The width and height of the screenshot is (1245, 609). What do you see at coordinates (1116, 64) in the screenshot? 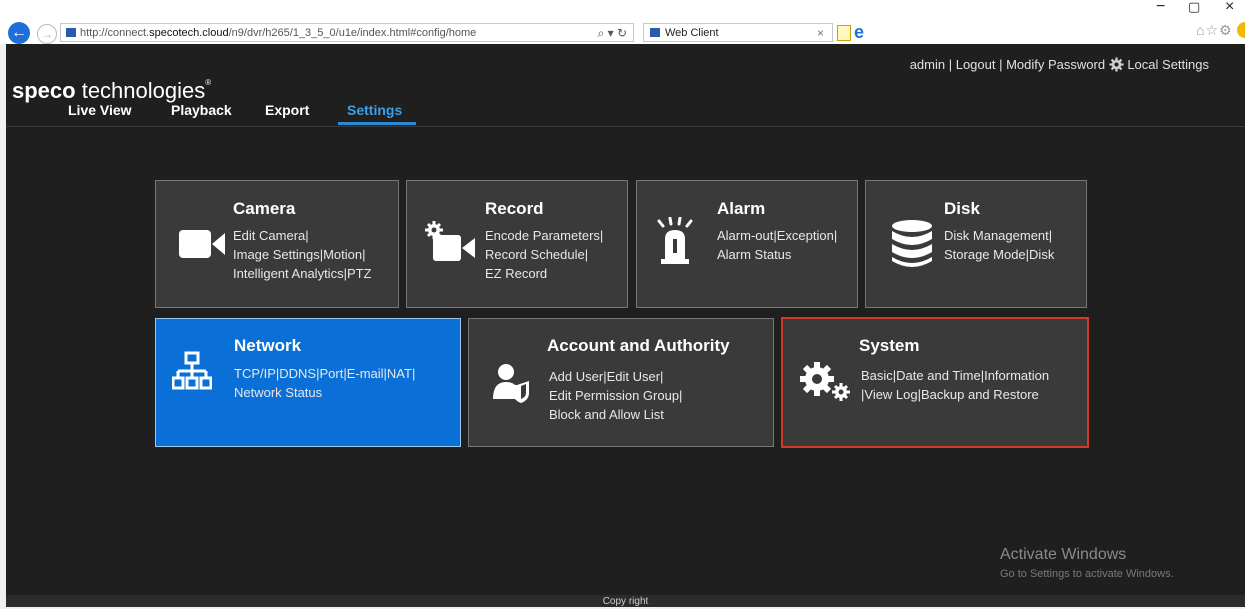
I see `gear-icon` at bounding box center [1116, 64].